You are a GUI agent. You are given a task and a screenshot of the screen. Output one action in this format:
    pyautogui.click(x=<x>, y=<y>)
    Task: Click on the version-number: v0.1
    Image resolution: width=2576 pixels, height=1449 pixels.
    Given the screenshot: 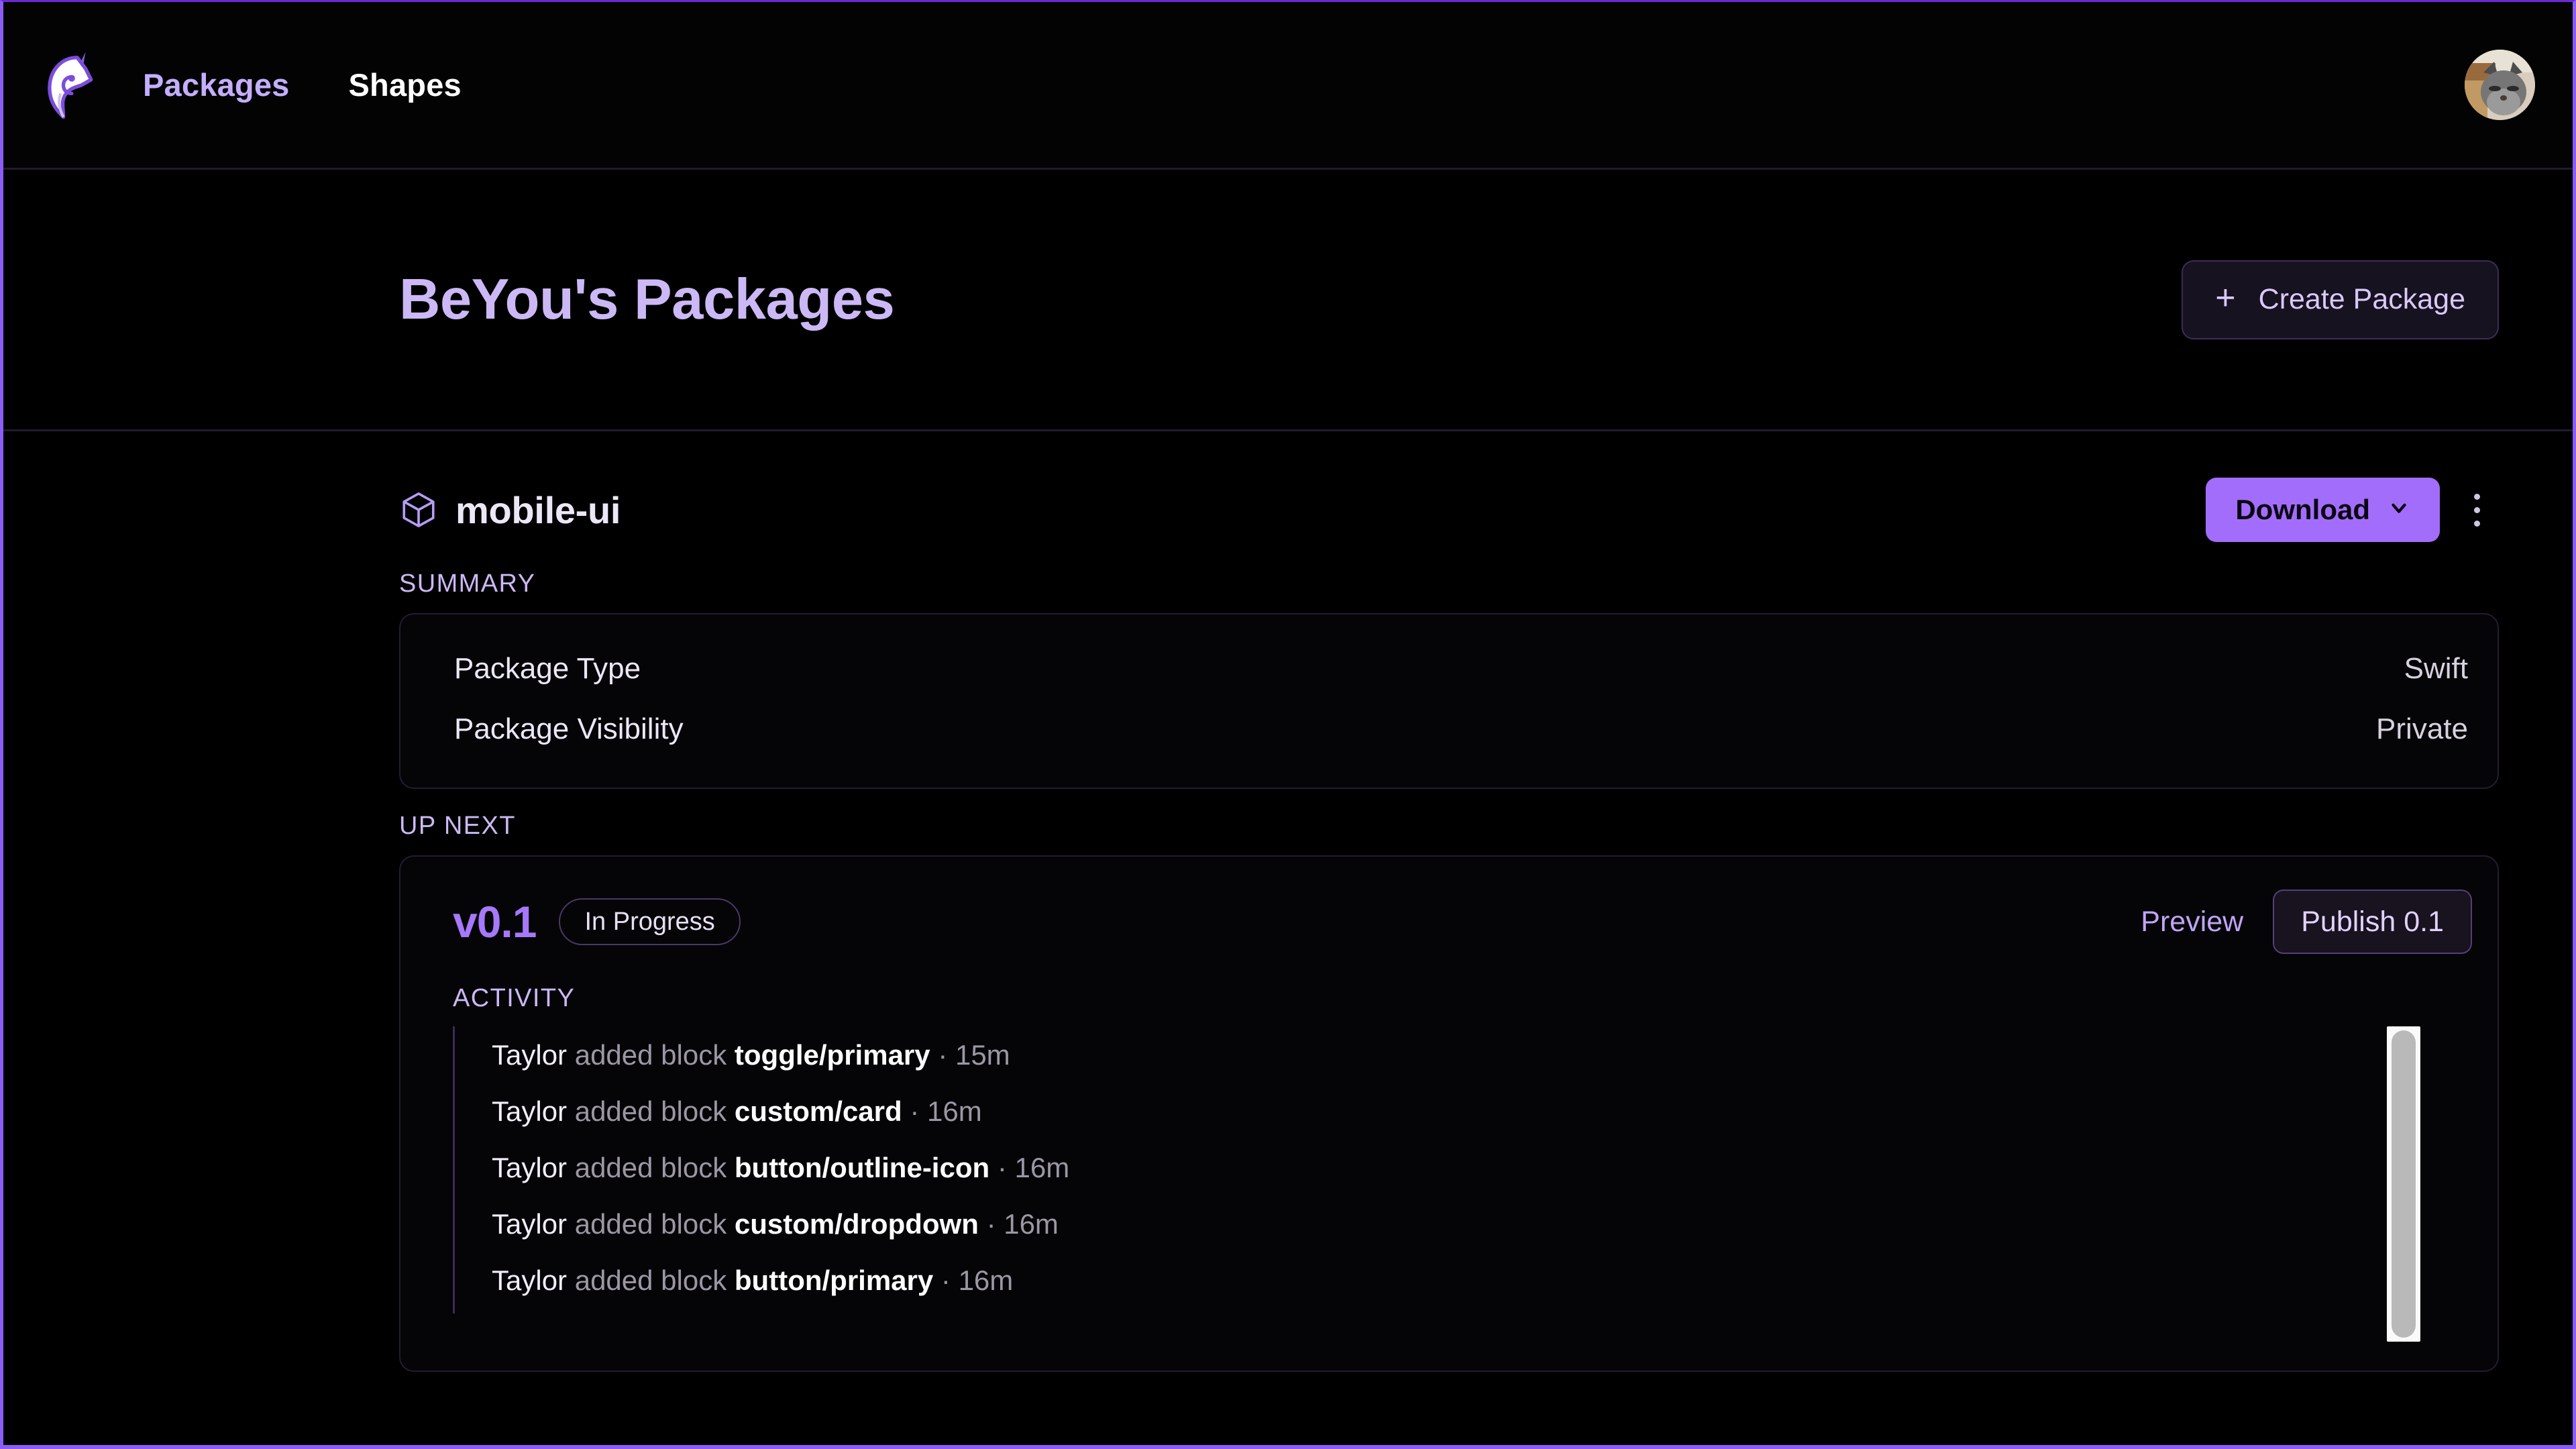 What is the action you would take?
    pyautogui.click(x=495, y=922)
    